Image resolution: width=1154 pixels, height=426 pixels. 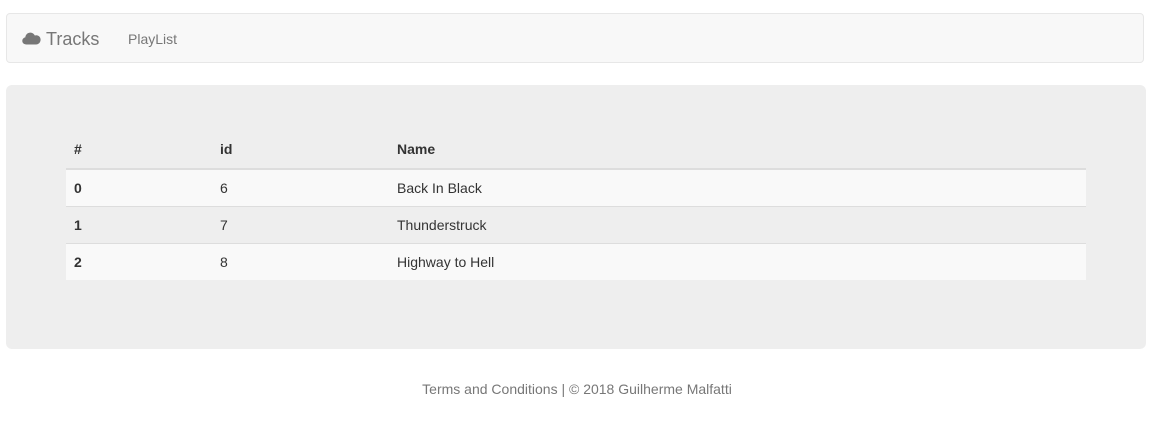 What do you see at coordinates (737, 147) in the screenshot?
I see `column-header-name: Name` at bounding box center [737, 147].